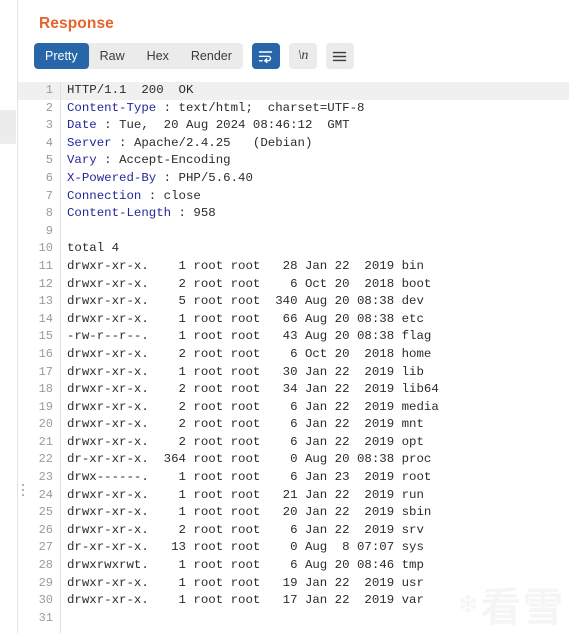 The image size is (569, 633). Describe the element at coordinates (211, 56) in the screenshot. I see `tab-render: Render` at that location.